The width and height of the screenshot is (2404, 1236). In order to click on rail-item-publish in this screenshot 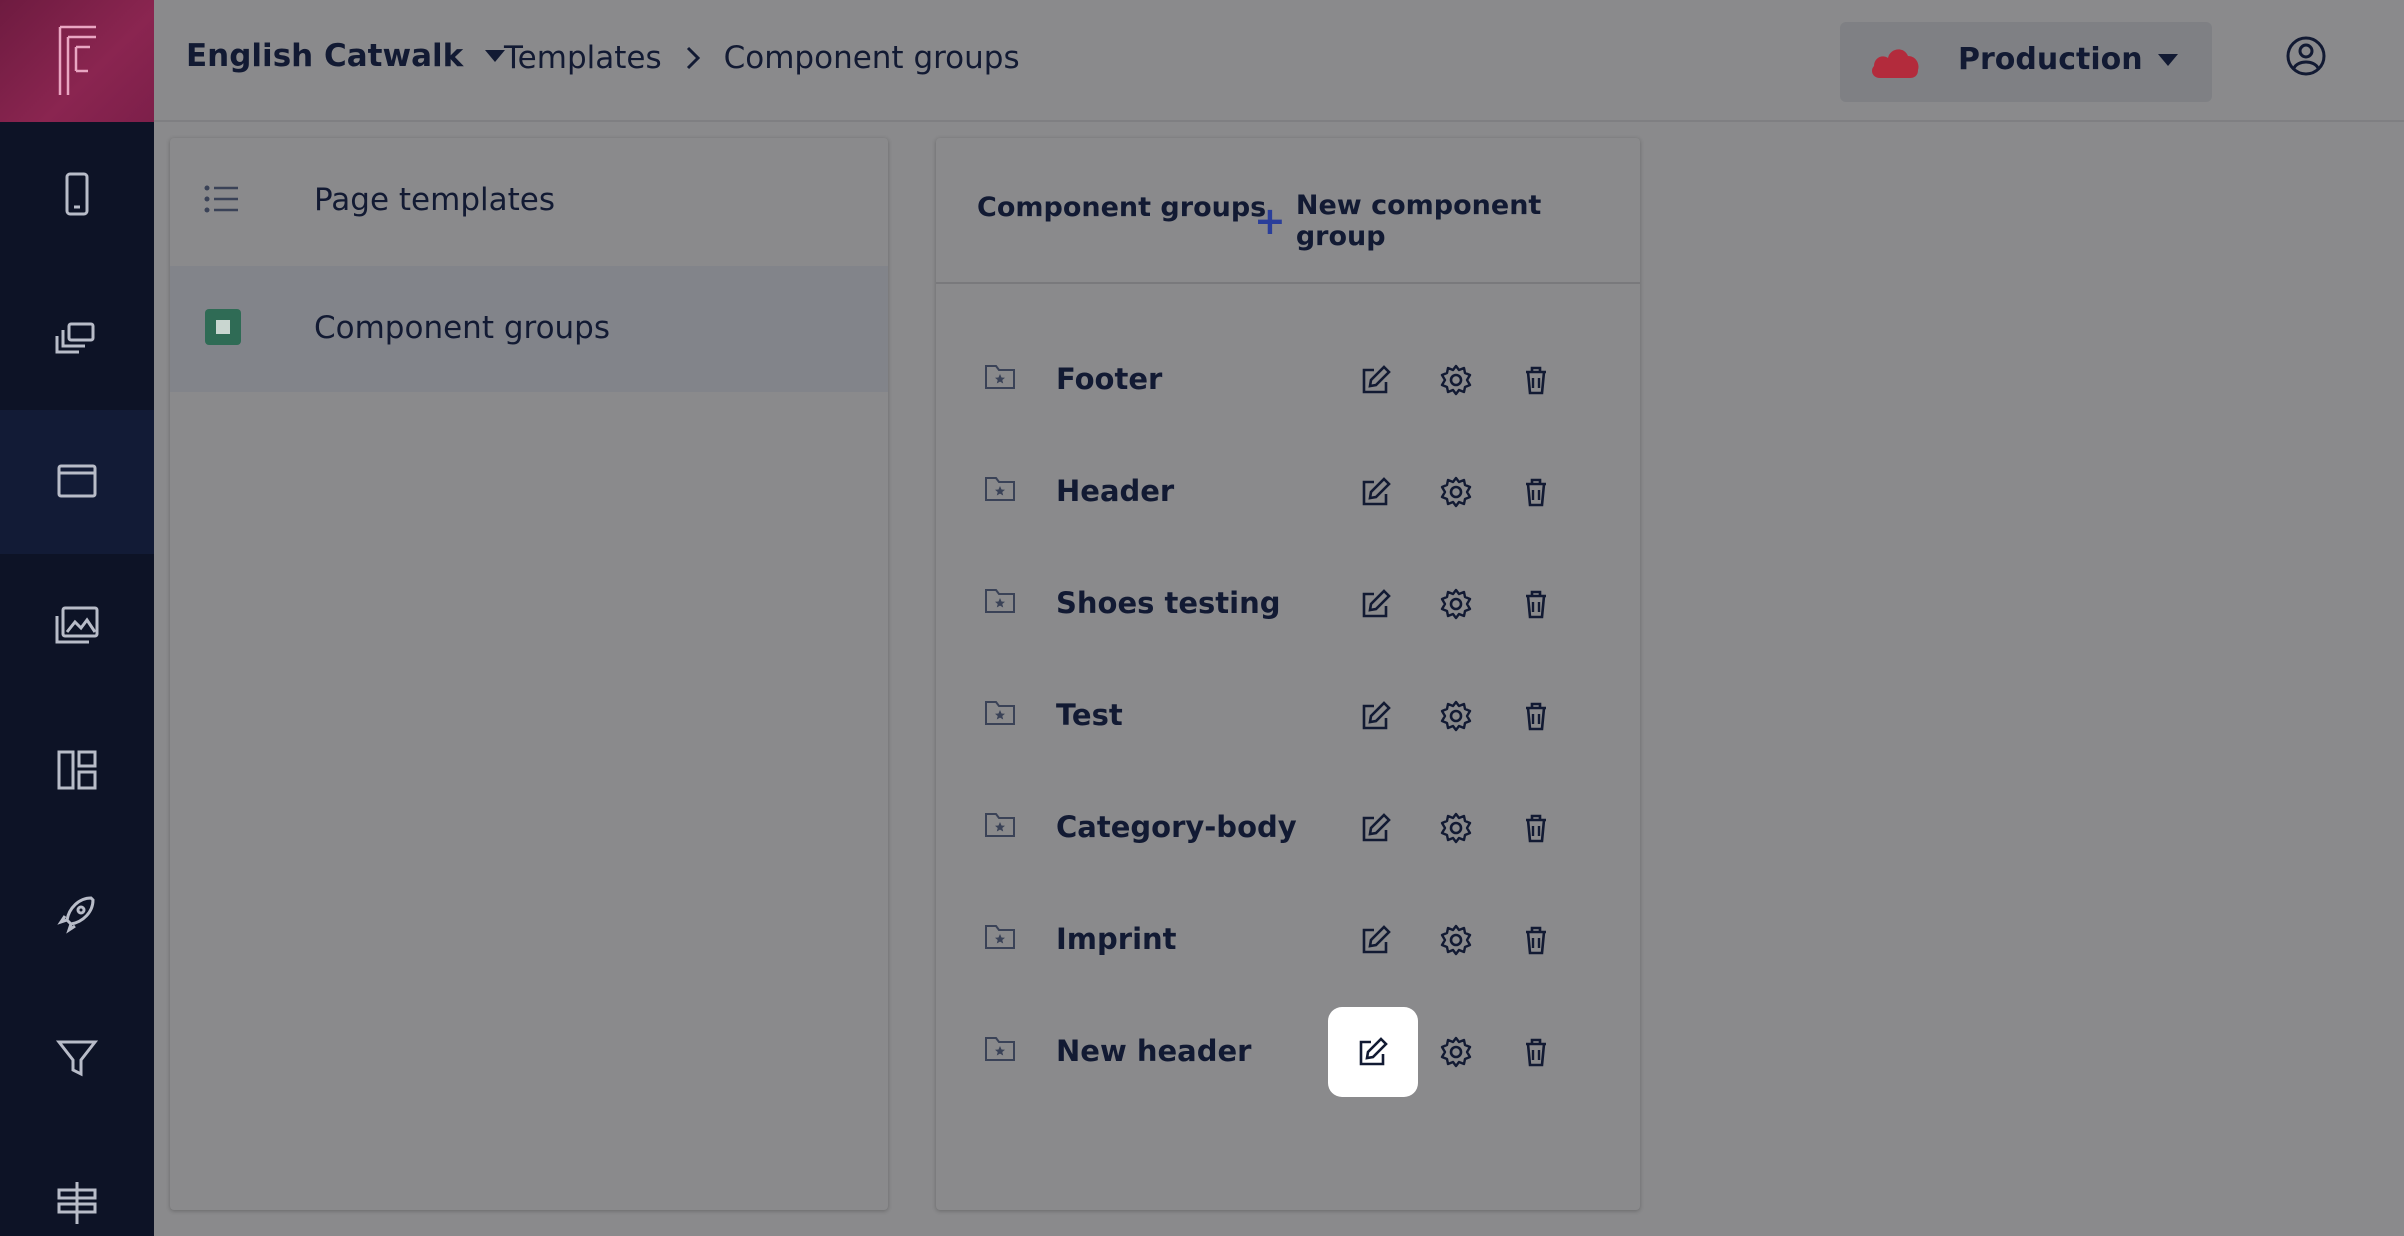, I will do `click(77, 914)`.